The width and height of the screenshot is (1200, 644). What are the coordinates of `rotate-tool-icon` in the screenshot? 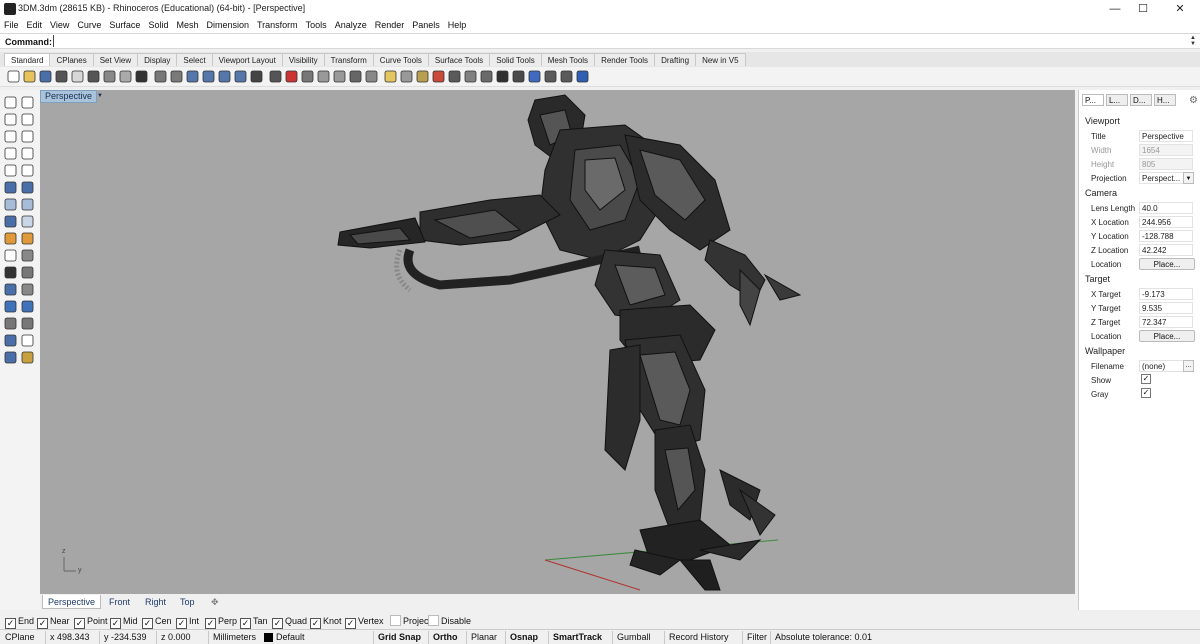 It's located at (10, 255).